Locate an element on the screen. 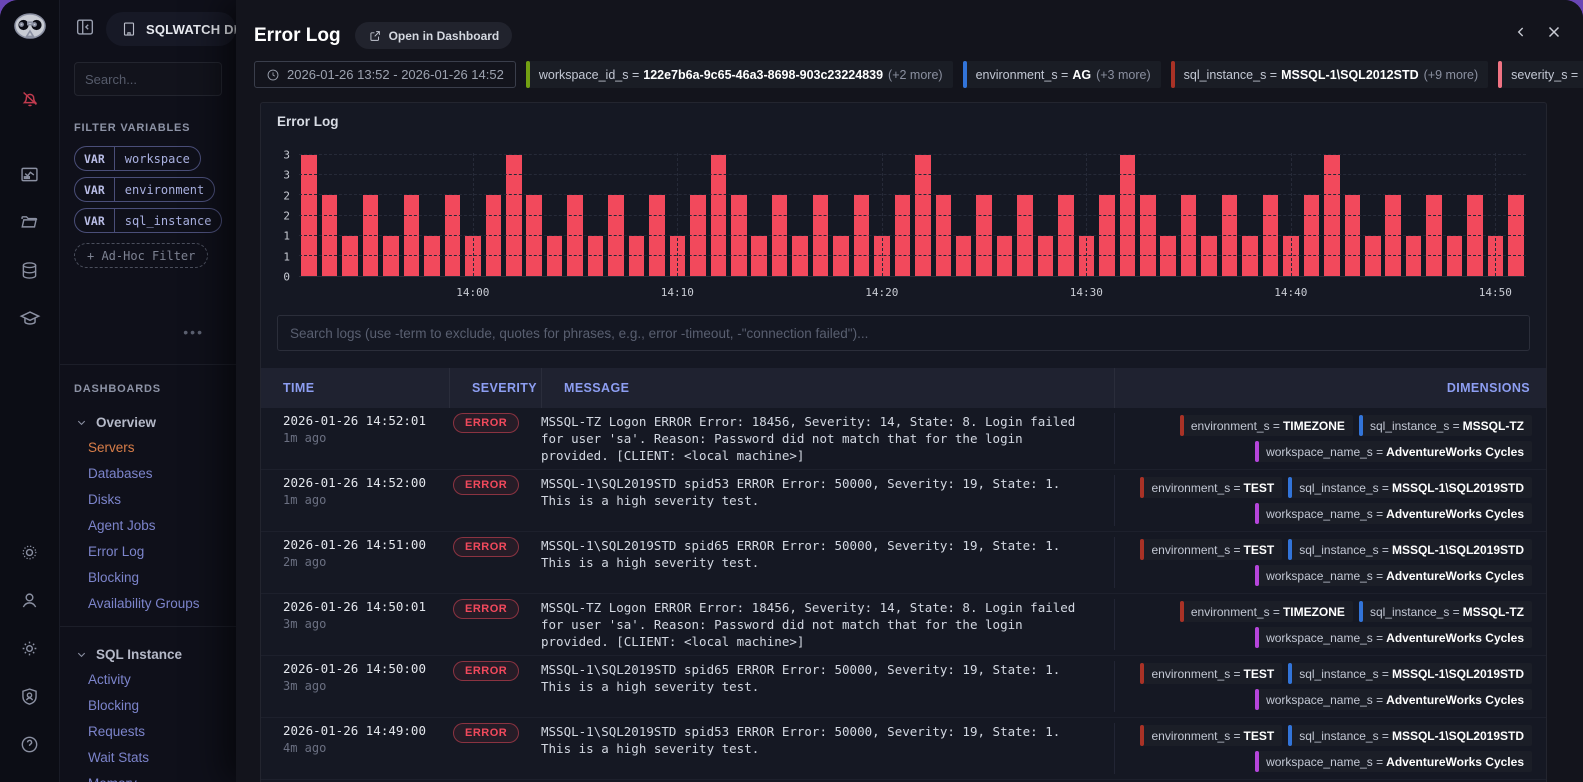  open-in-dashboard-button: Open in Dashboard is located at coordinates (433, 35).